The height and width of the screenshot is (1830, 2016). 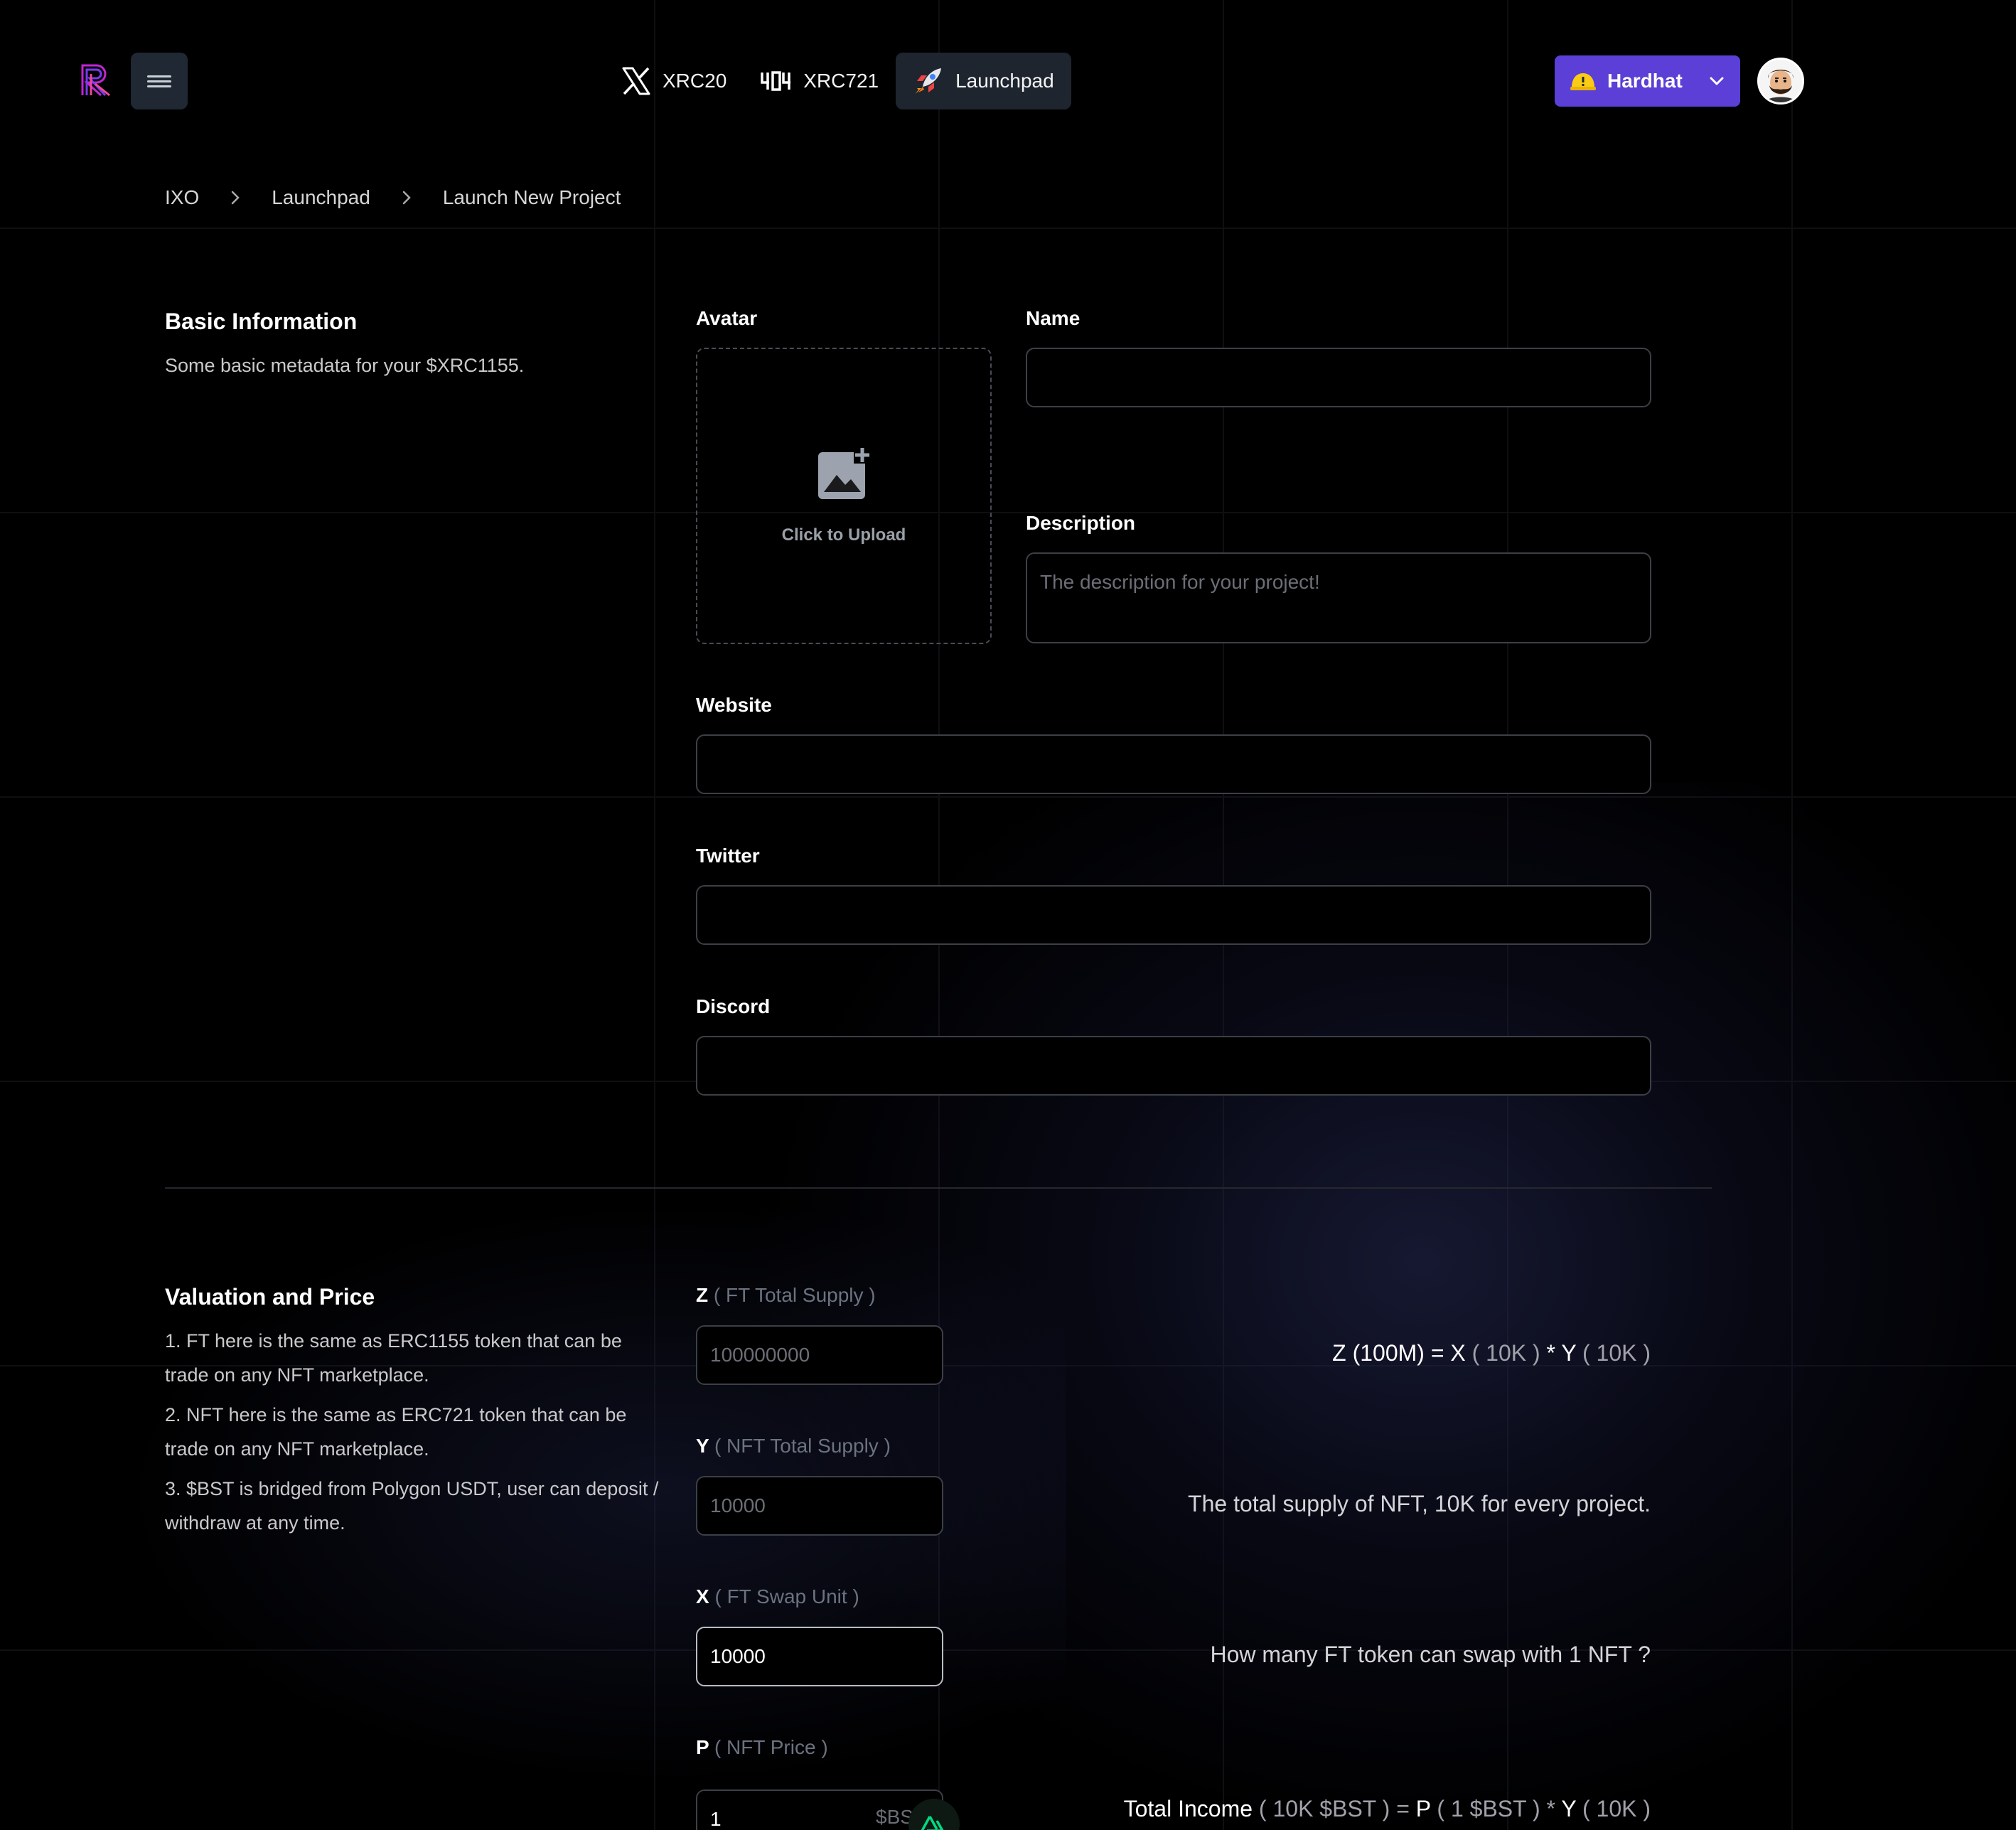 What do you see at coordinates (1174, 1066) in the screenshot?
I see `discord-input` at bounding box center [1174, 1066].